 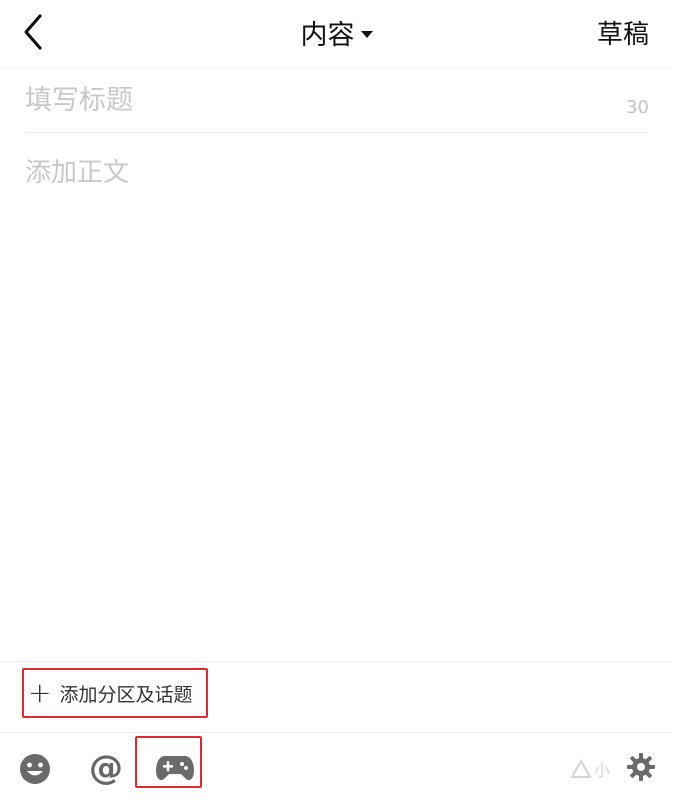 I want to click on bottom-toolbar: @ 小, so click(x=336, y=766).